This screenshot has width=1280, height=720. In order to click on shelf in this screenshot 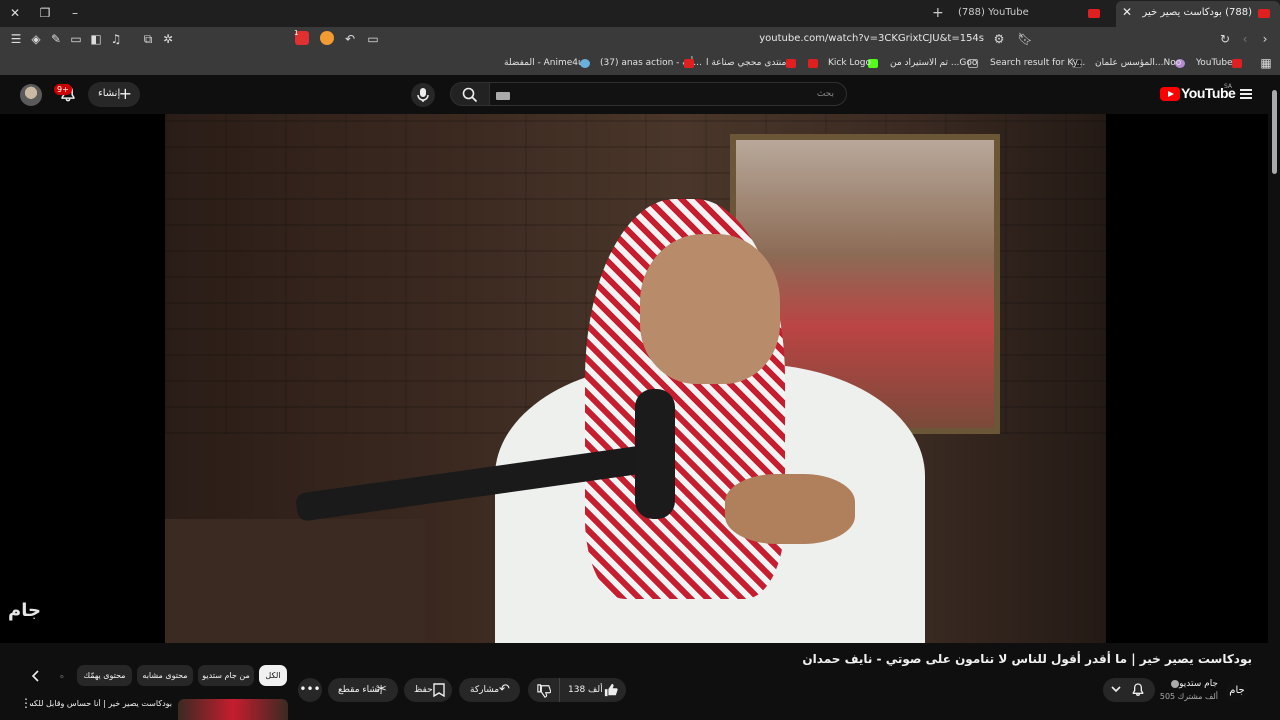, I will do `click(295, 581)`.